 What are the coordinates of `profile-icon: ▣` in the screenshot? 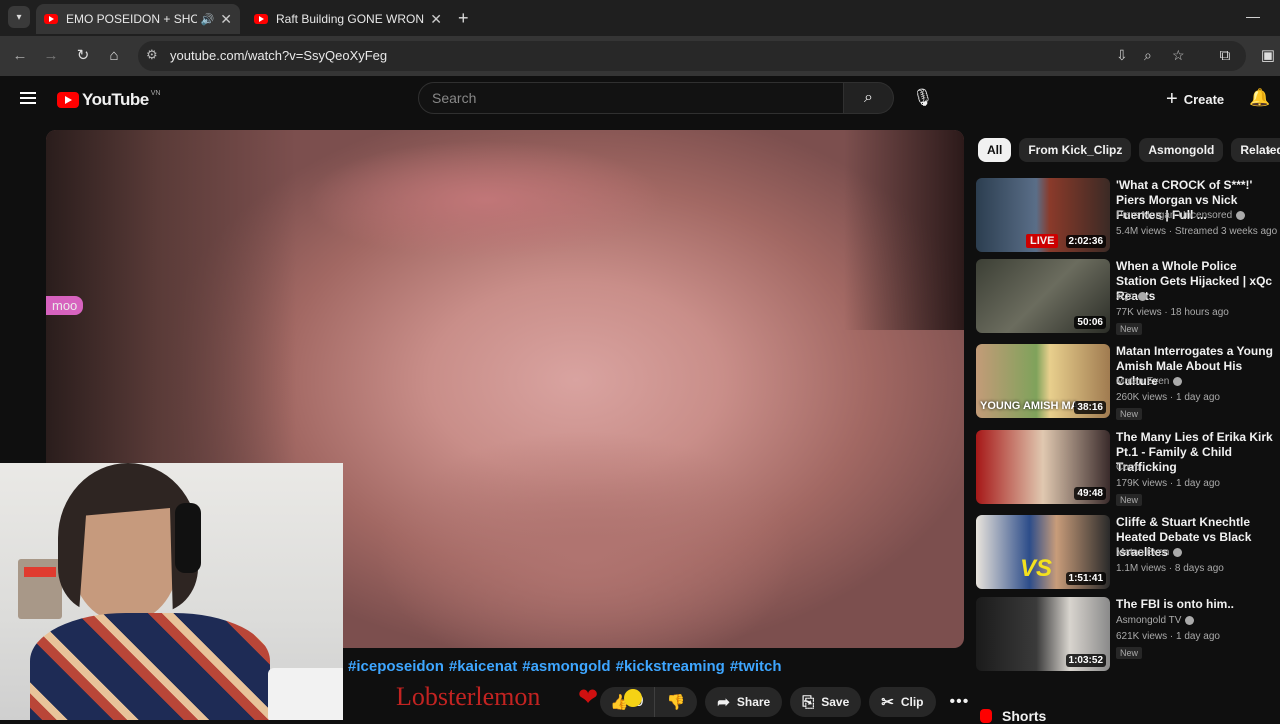 It's located at (1268, 56).